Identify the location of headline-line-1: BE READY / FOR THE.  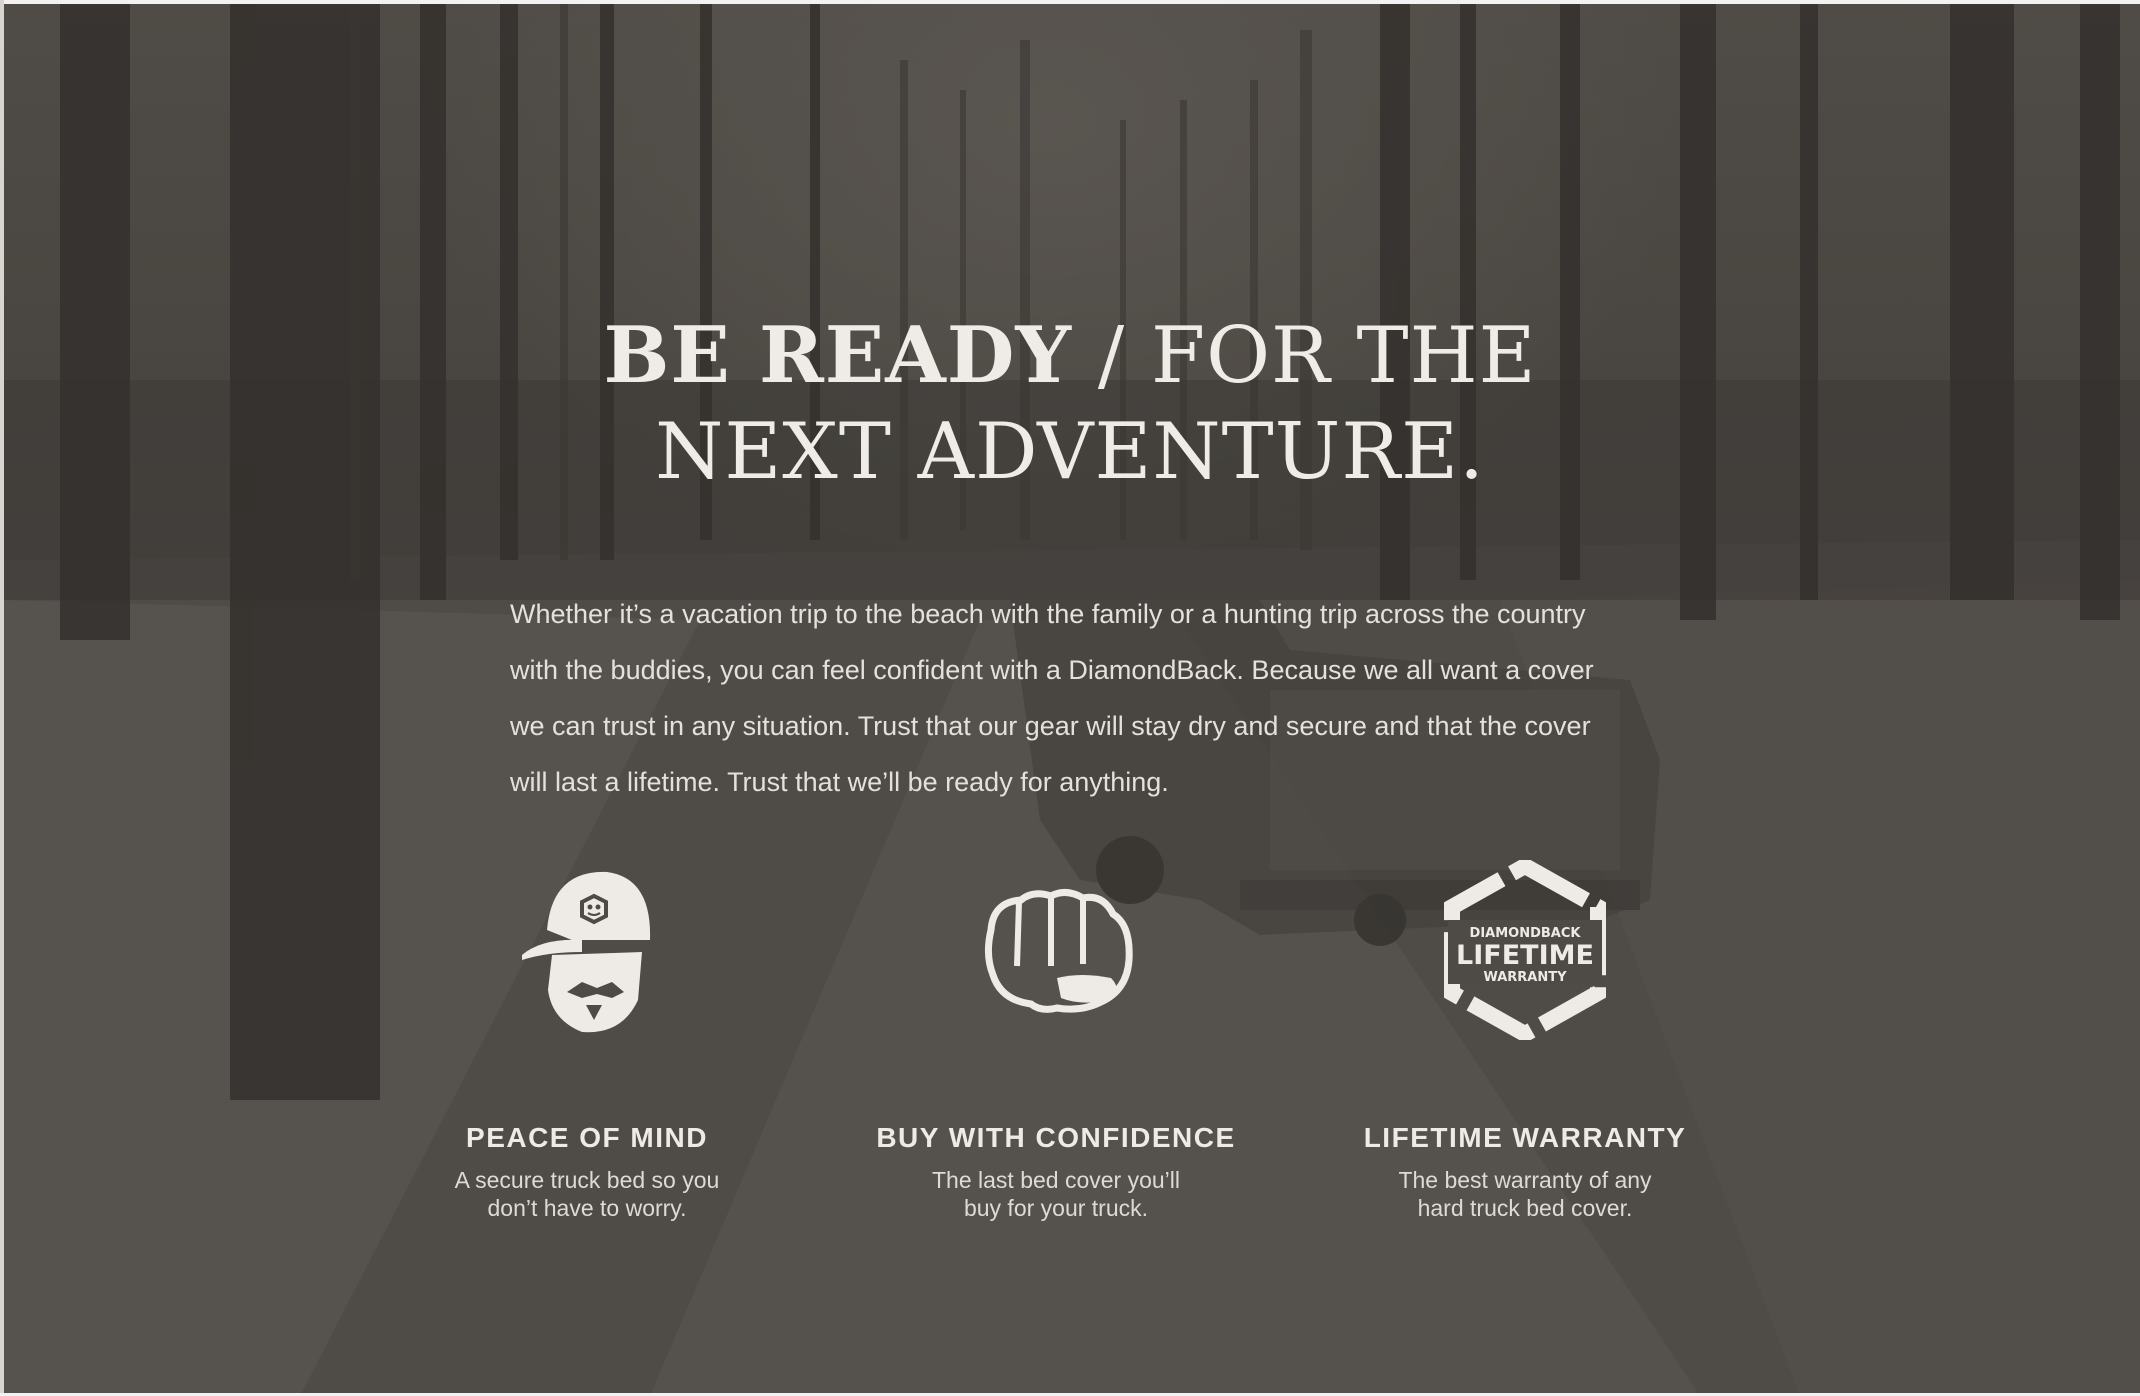
(1070, 356).